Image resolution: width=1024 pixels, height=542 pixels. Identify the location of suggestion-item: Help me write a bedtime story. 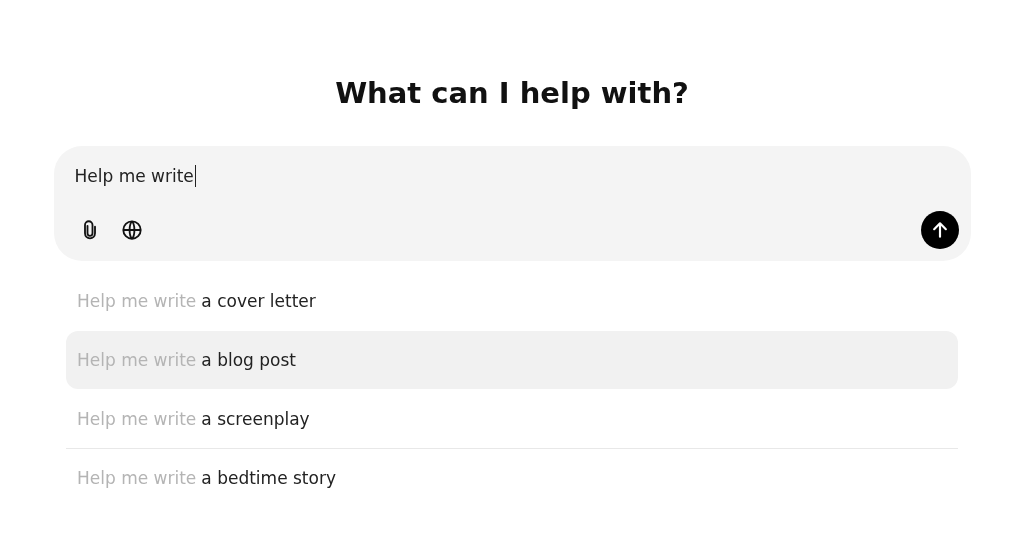
(512, 478).